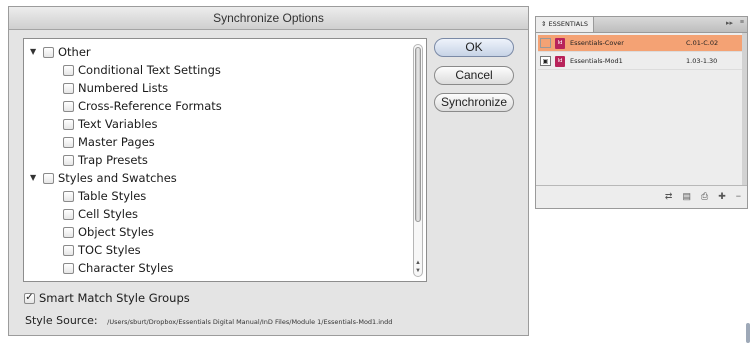 Image resolution: width=750 pixels, height=345 pixels. I want to click on cancel-button: Cancel, so click(474, 75).